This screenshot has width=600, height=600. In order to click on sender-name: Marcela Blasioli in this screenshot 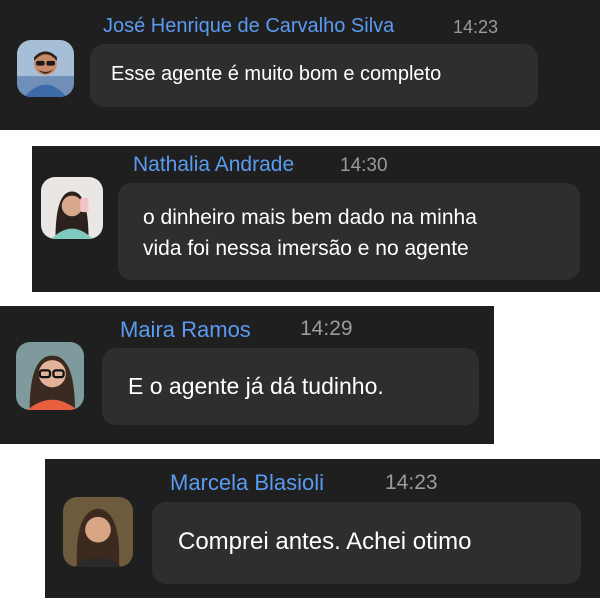, I will do `click(247, 483)`.